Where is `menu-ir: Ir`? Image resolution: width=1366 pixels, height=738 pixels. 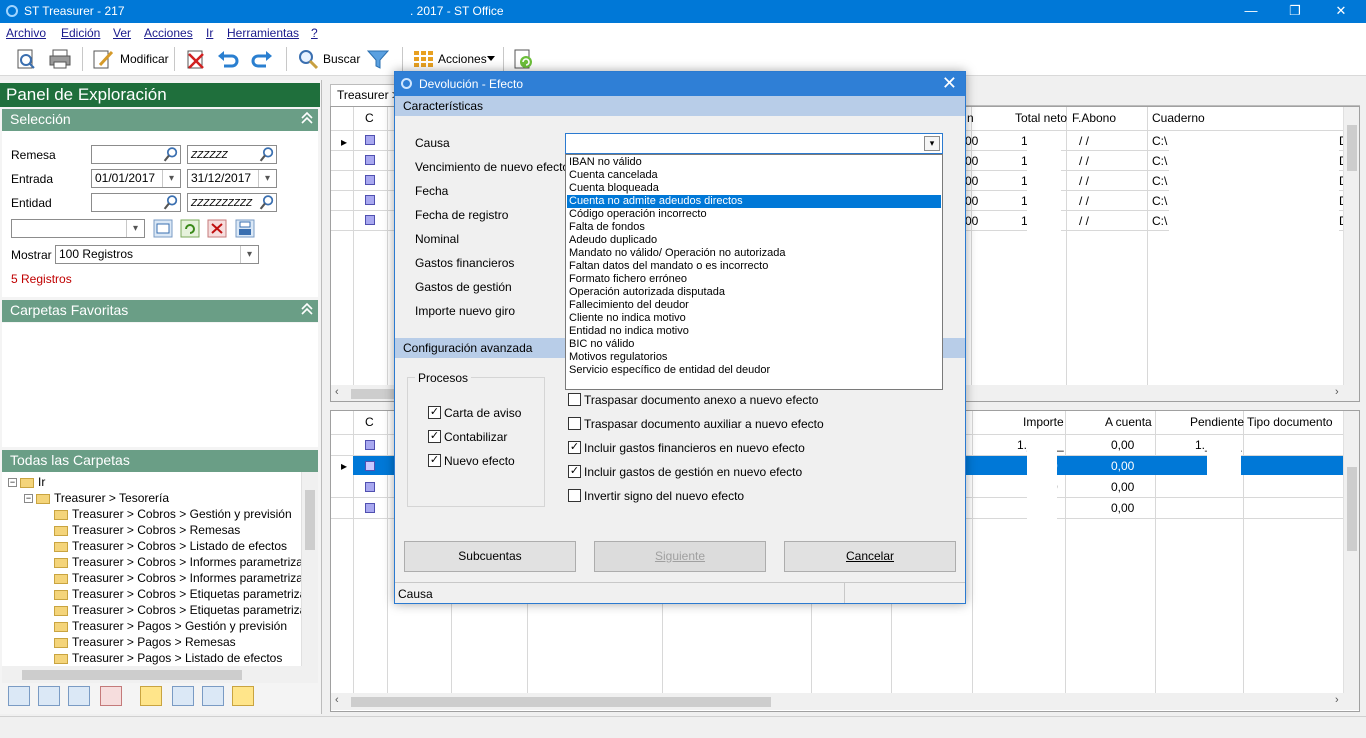 menu-ir: Ir is located at coordinates (209, 33).